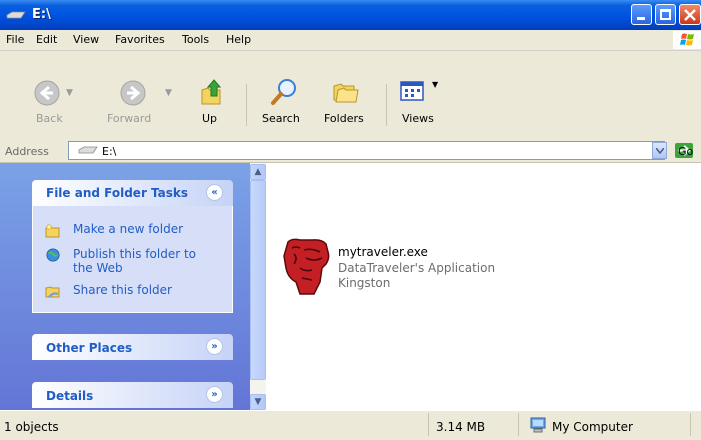  Describe the element at coordinates (52, 231) in the screenshot. I see `new-folder-icon` at that location.